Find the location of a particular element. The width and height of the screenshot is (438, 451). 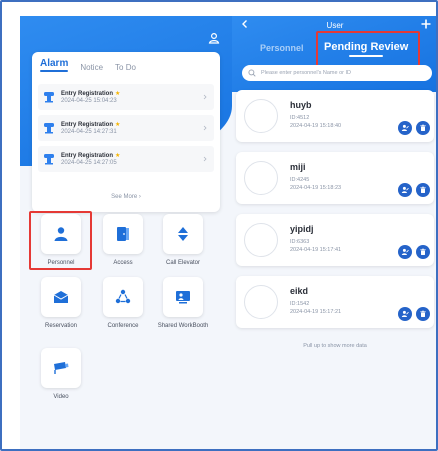

shared-workbooth-tile is located at coordinates (183, 297).